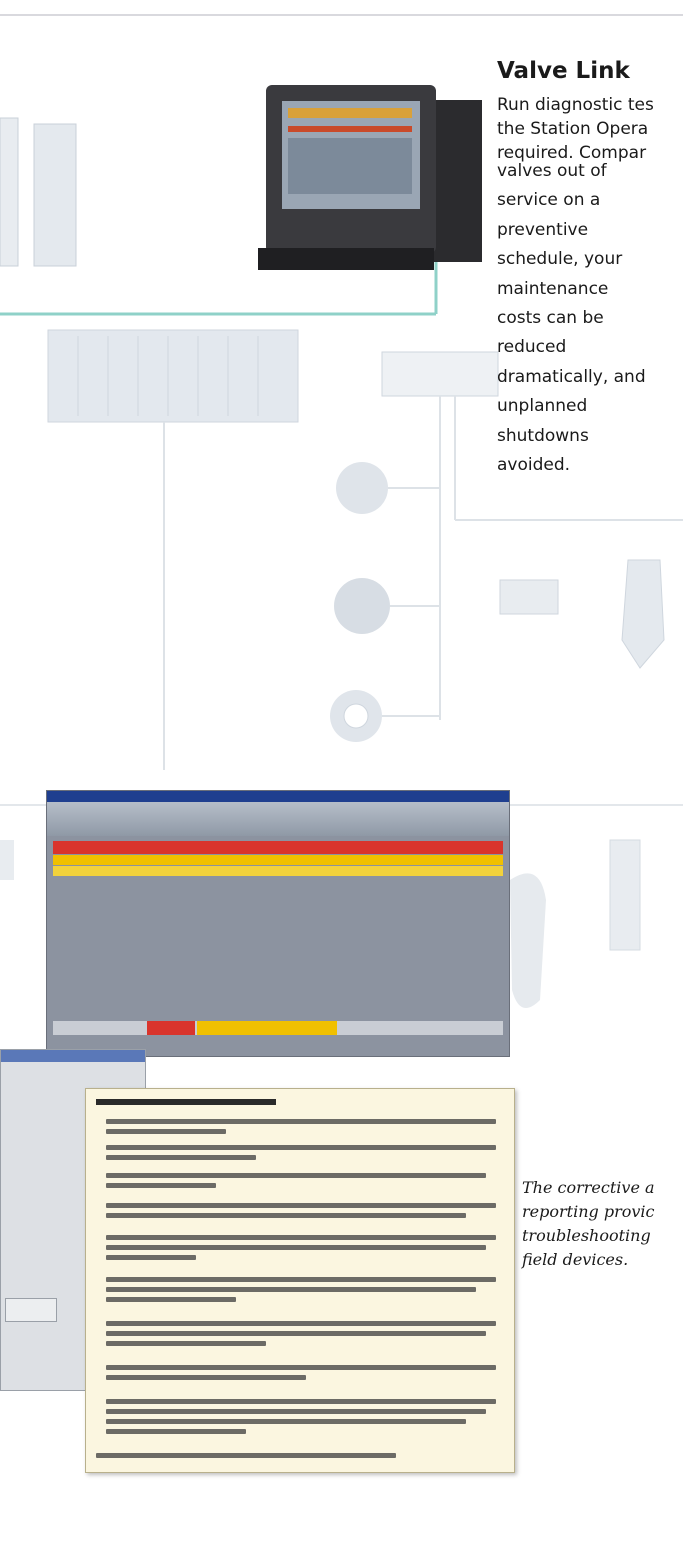  Describe the element at coordinates (532, 347) in the screenshot. I see `description-line: reduced` at that location.